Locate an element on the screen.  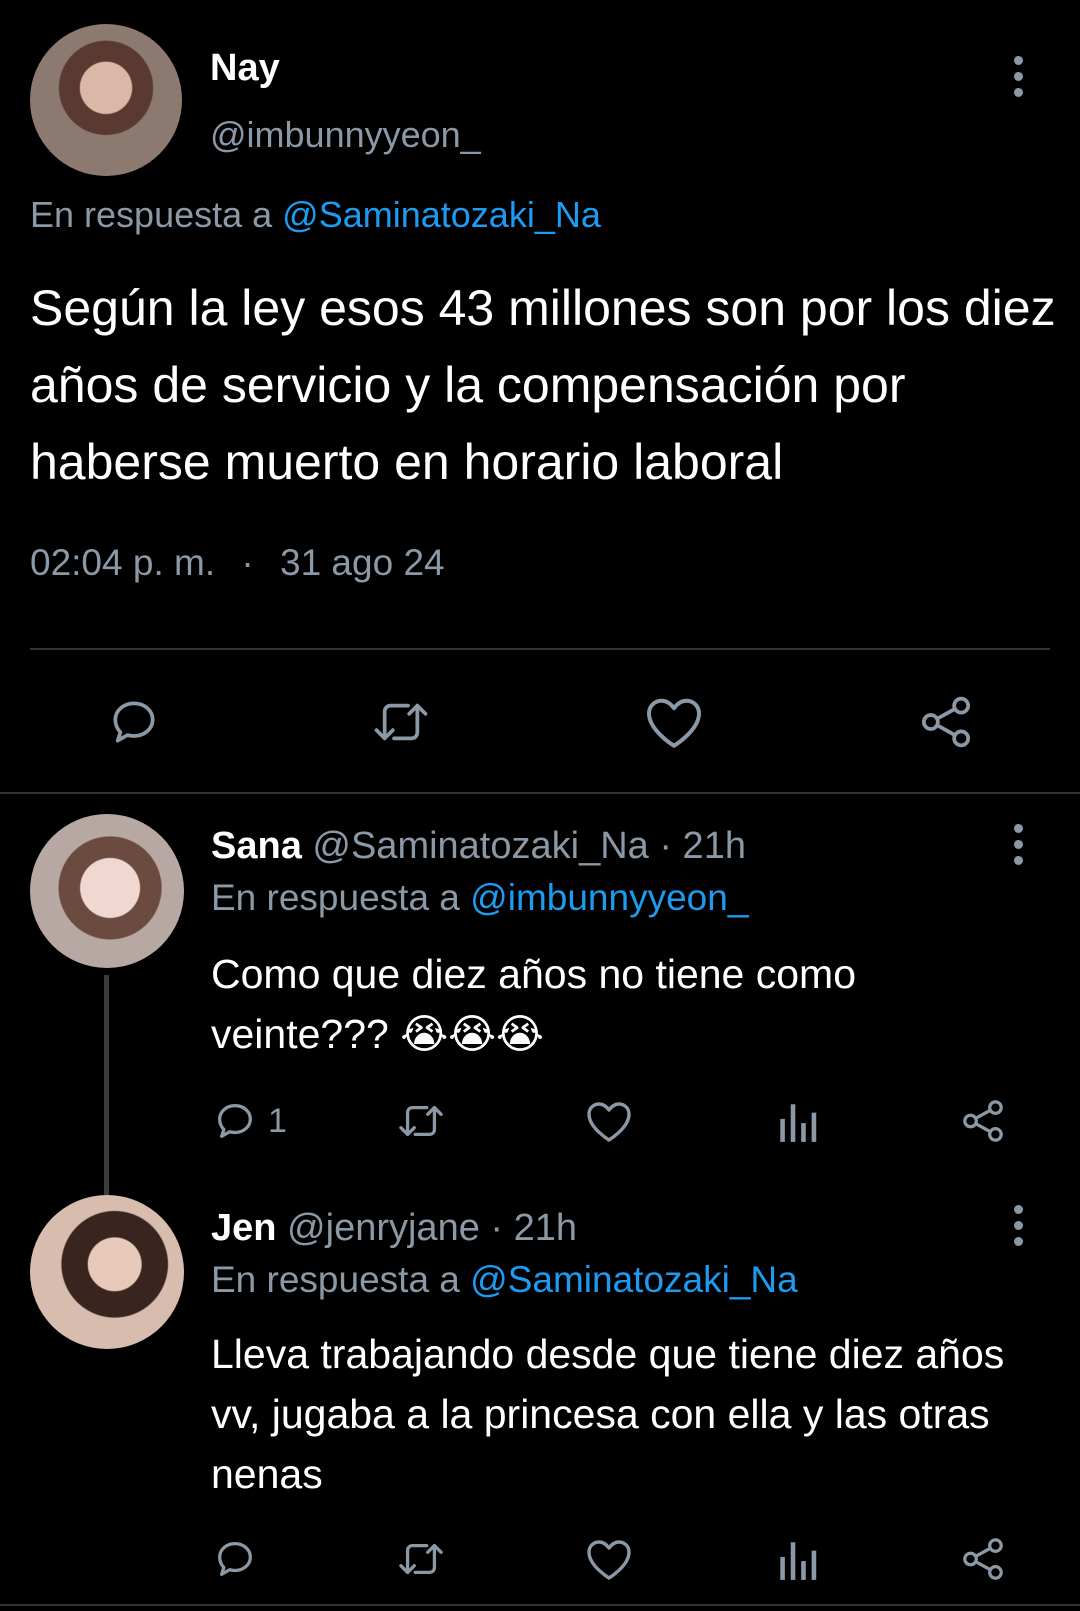
reply-text-line: Como que diez años no tiene como is located at coordinates (534, 974).